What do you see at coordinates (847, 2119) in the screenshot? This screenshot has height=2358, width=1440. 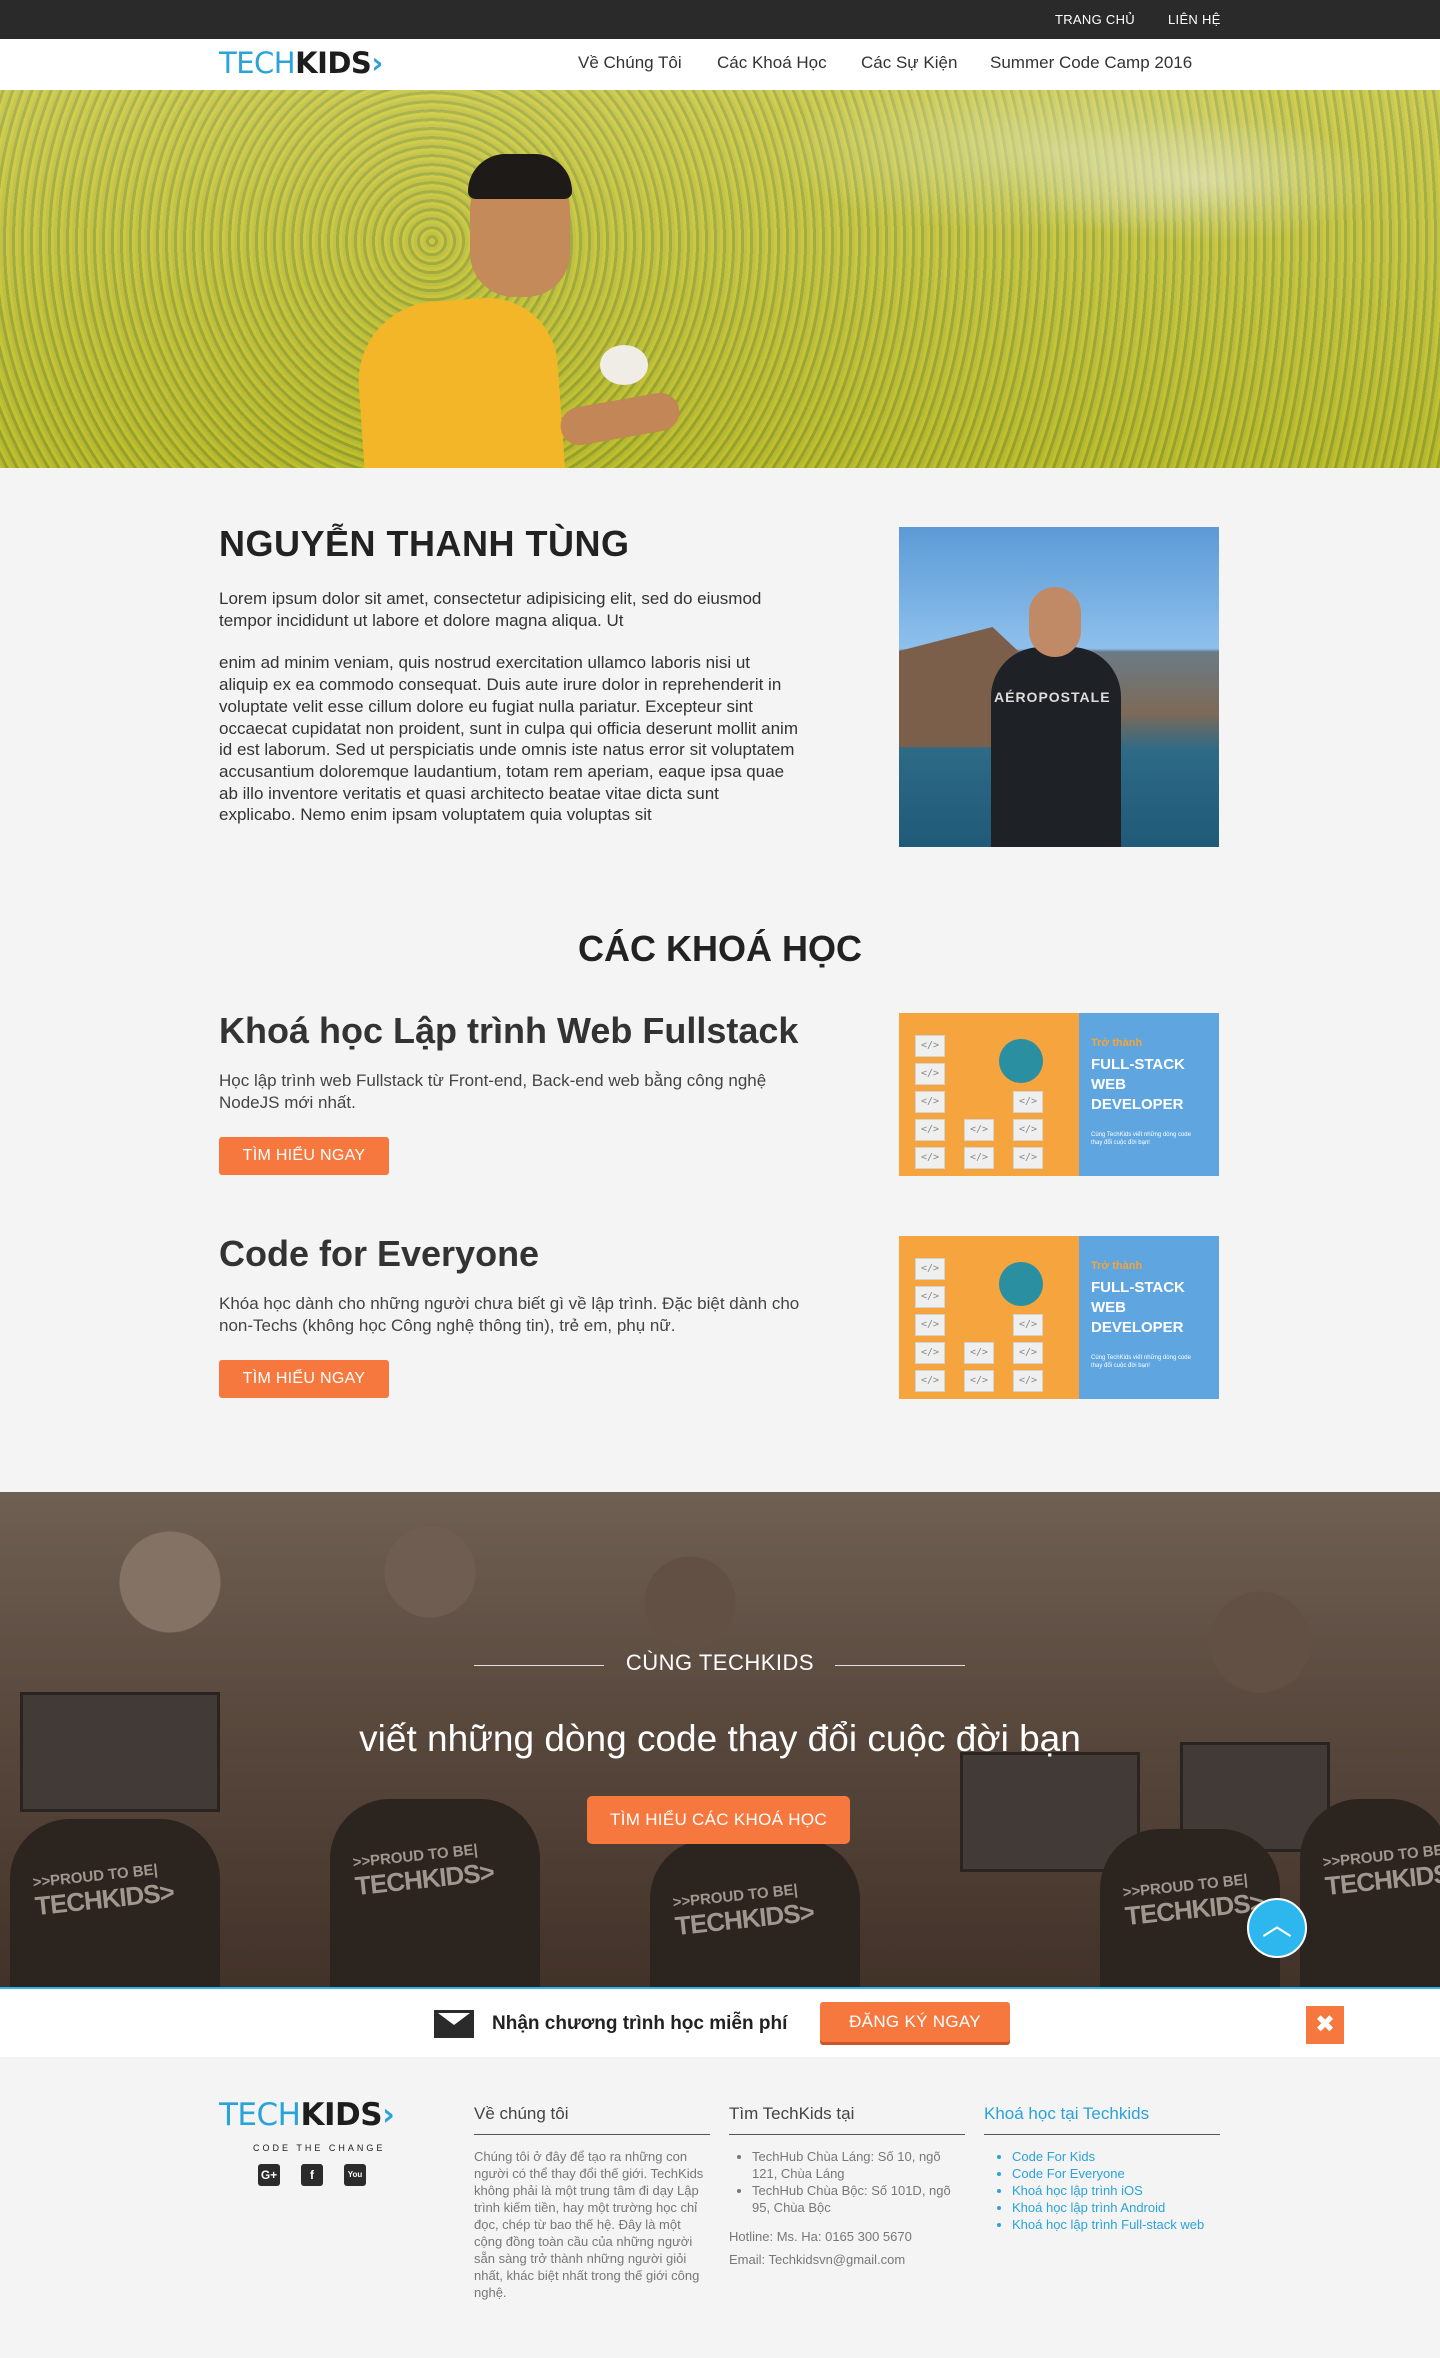 I see `footer-find-heading: Tìm TechKids tại` at bounding box center [847, 2119].